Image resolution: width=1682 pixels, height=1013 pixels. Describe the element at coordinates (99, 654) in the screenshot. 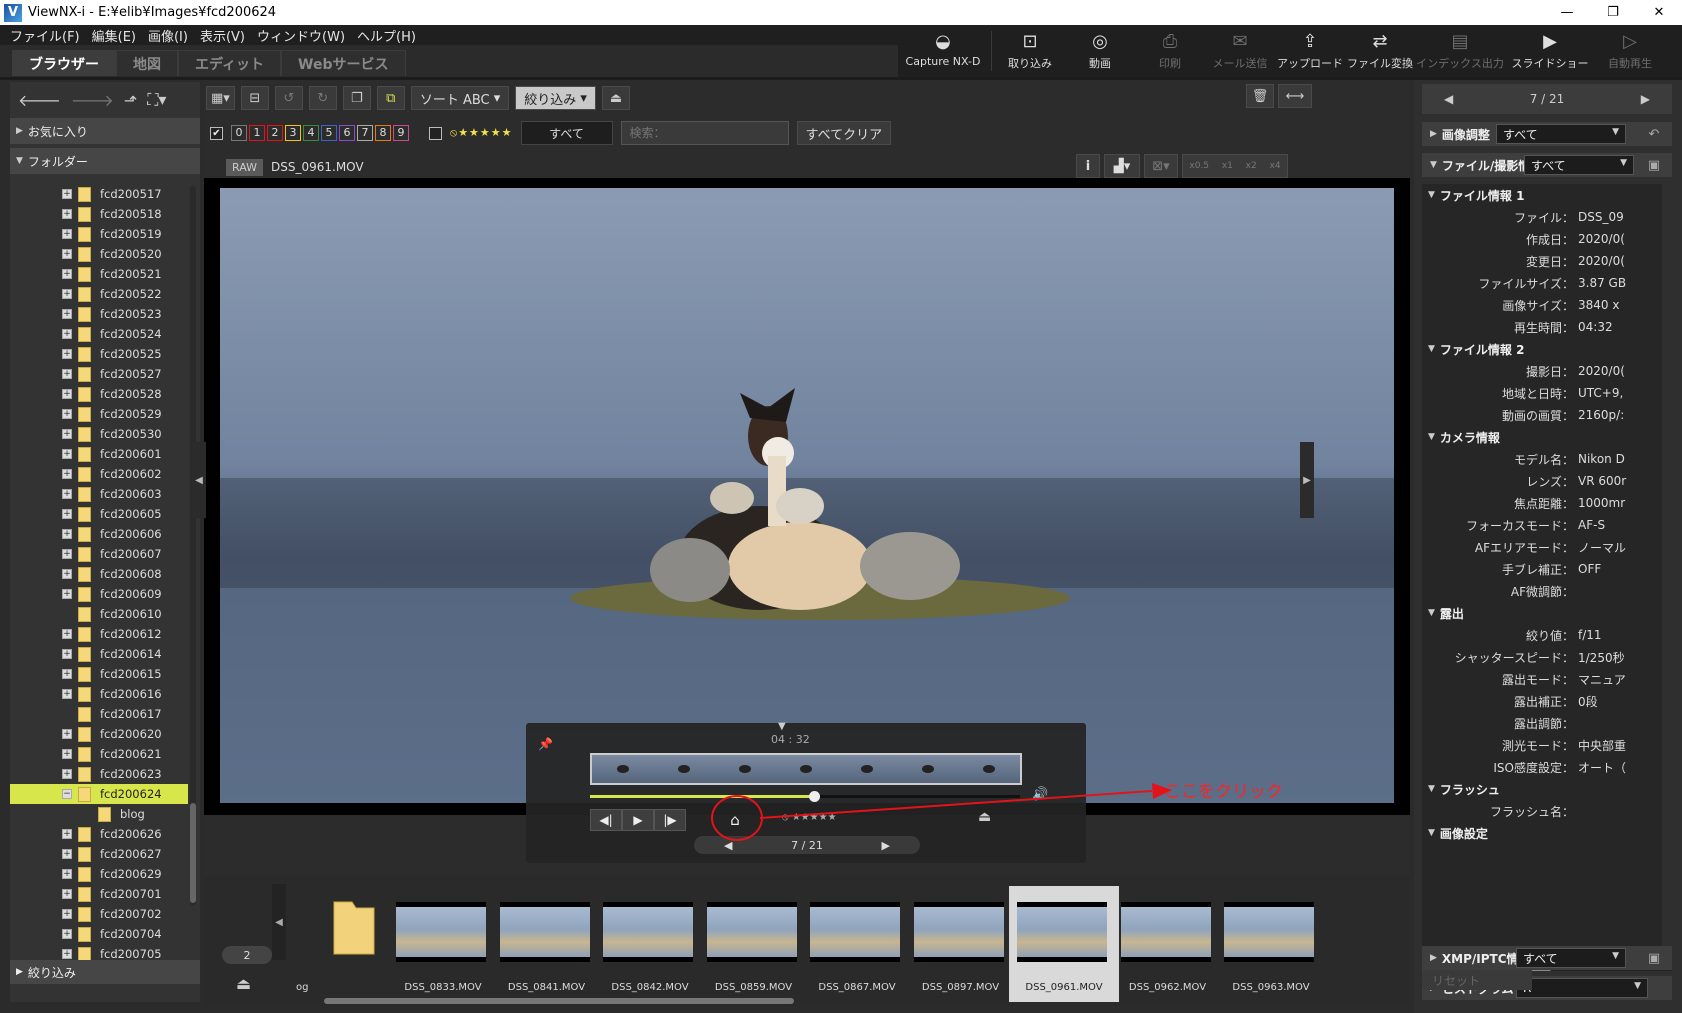

I see `folder-item: + fcd200614` at that location.